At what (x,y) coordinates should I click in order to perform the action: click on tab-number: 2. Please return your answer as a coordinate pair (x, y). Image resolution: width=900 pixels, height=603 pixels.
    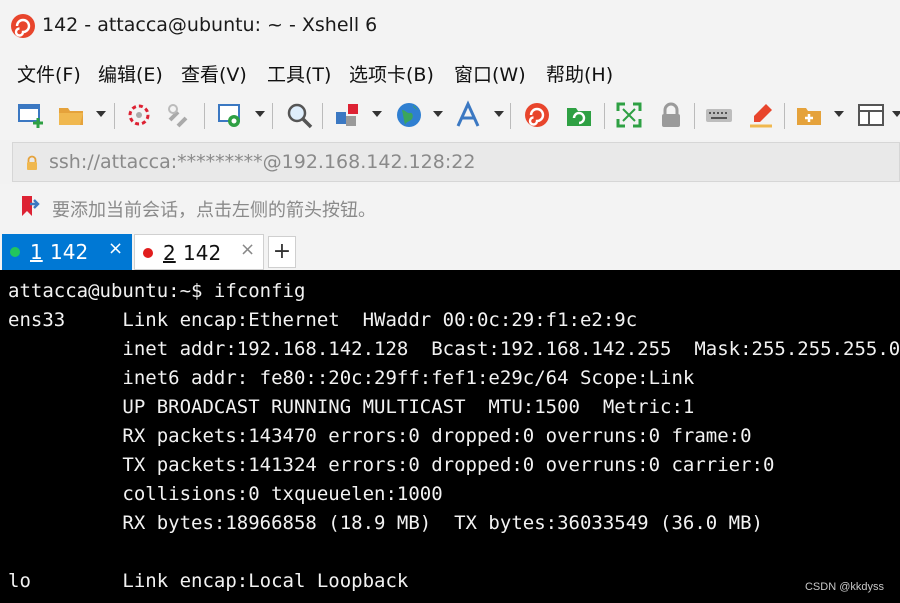
    Looking at the image, I should click on (169, 253).